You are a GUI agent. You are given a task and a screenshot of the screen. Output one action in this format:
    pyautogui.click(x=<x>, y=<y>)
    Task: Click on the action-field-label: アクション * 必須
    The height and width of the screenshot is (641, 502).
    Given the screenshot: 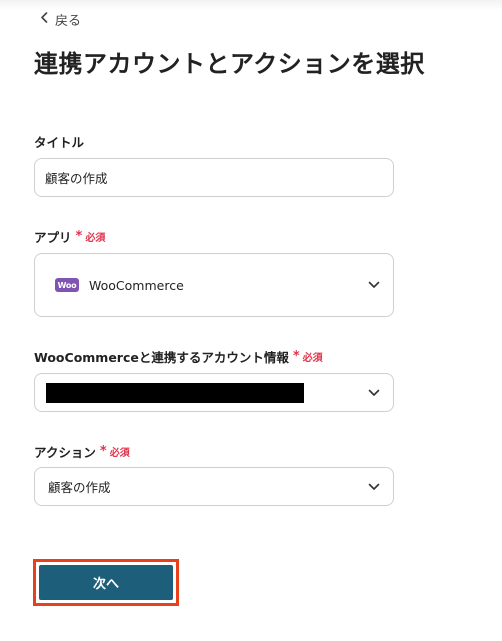 What is the action you would take?
    pyautogui.click(x=82, y=451)
    